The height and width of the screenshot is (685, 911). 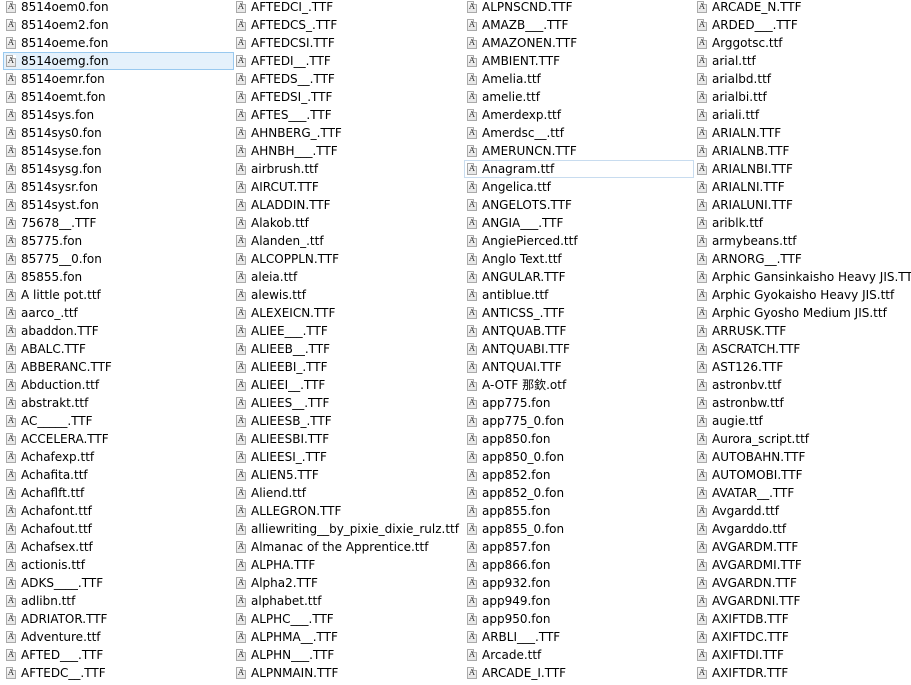 What do you see at coordinates (56, 8) in the screenshot?
I see `file-item: 8514oem0.fon` at bounding box center [56, 8].